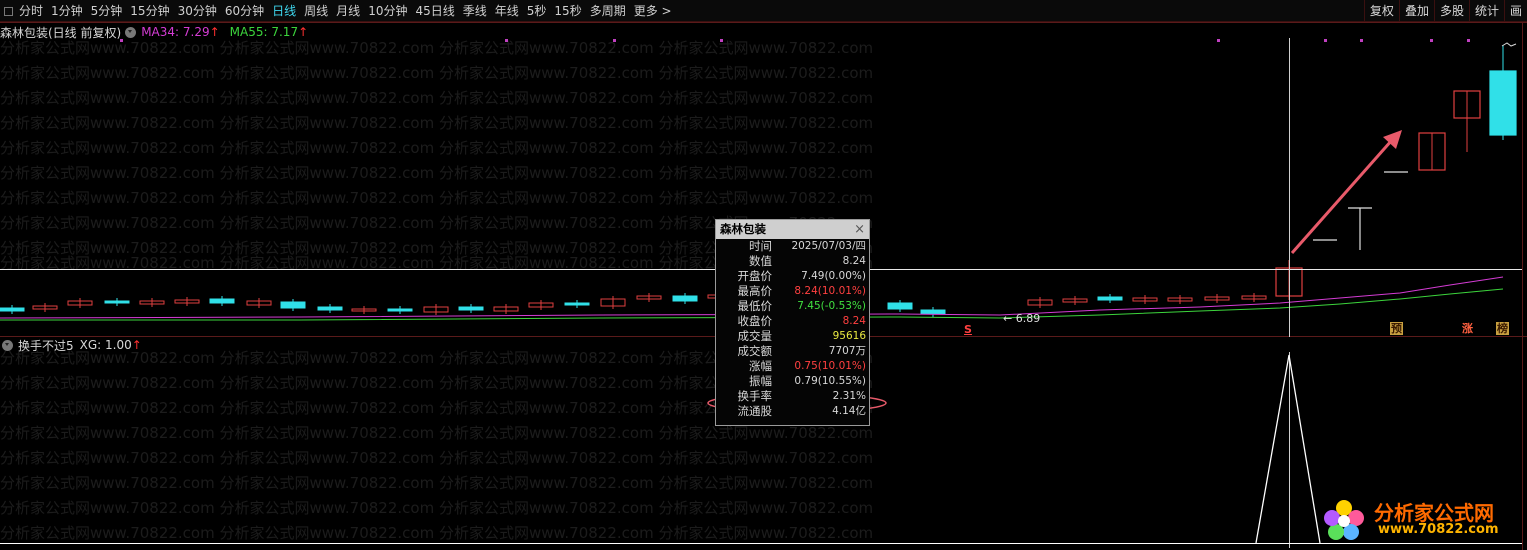 The image size is (1527, 550). What do you see at coordinates (755, 306) in the screenshot?
I see `tooltip-row-label: 最低价` at bounding box center [755, 306].